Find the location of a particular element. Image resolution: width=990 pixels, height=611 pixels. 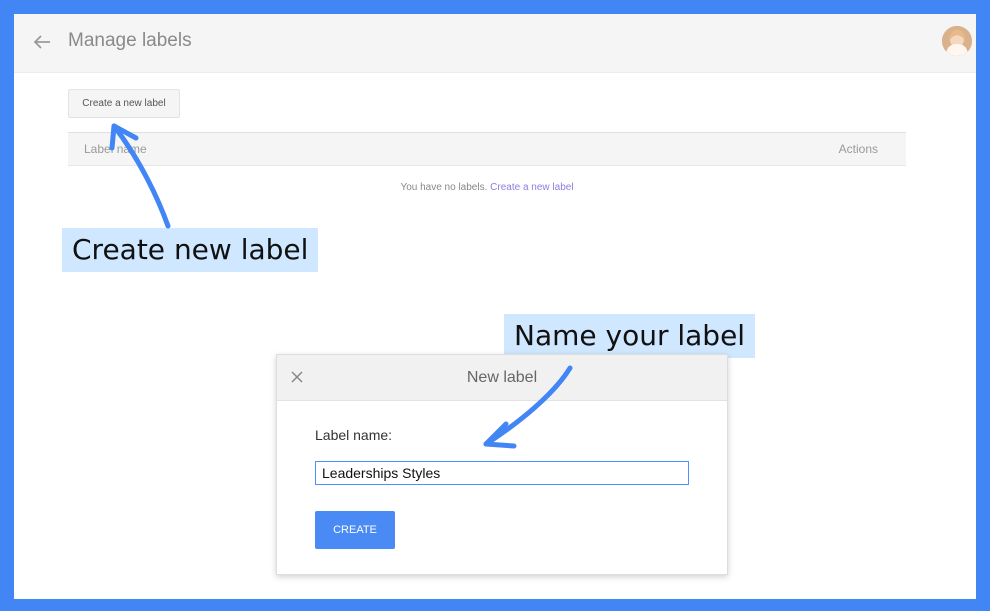

arrow-left-icon is located at coordinates (42, 42).